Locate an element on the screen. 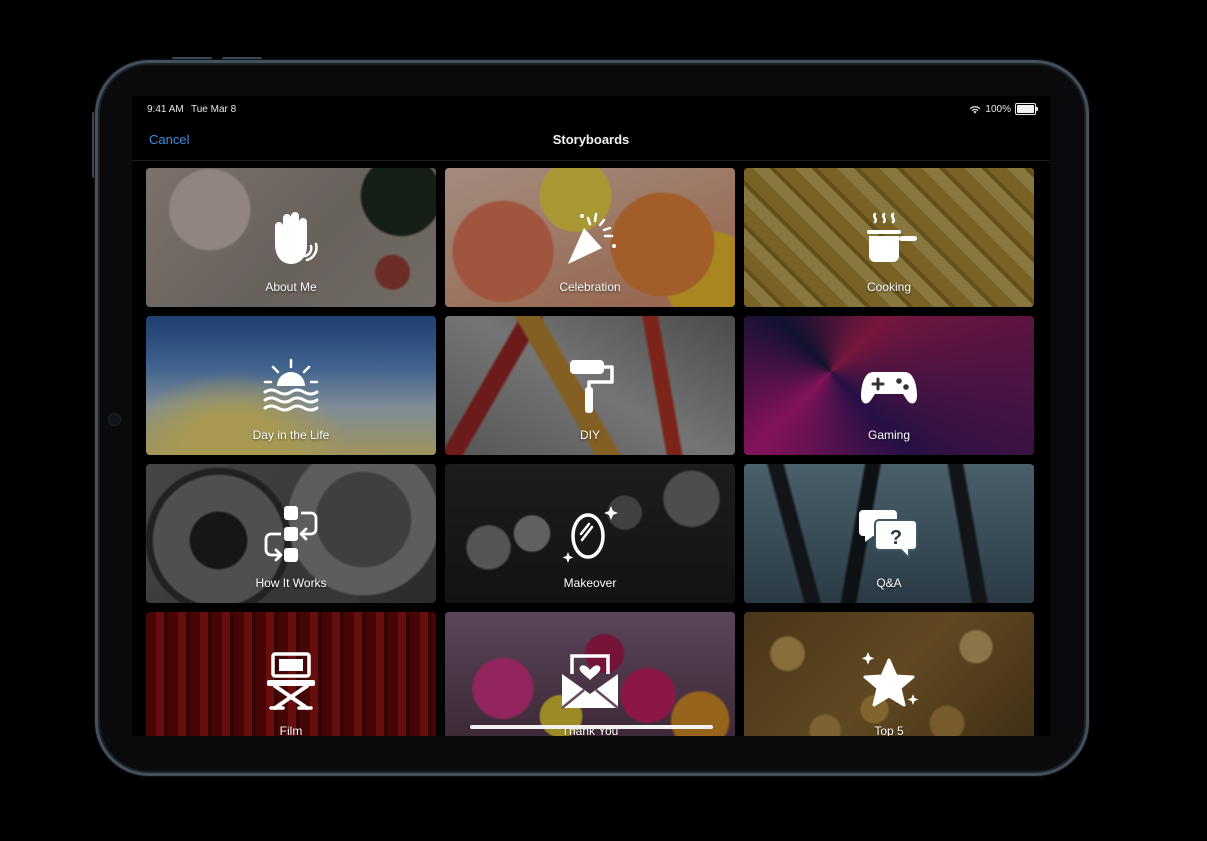  tile-cooking: Cooking is located at coordinates (889, 237).